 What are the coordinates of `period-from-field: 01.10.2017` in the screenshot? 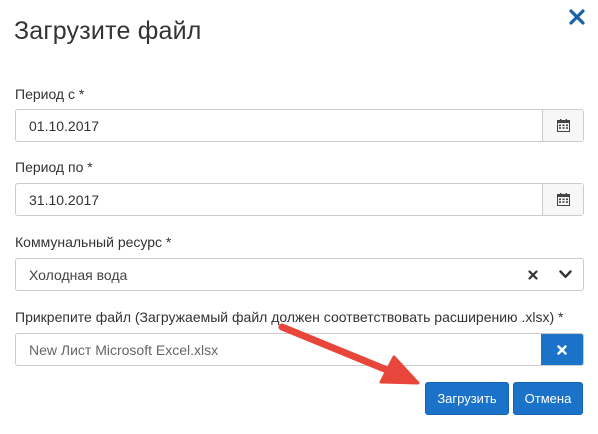 It's located at (299, 125).